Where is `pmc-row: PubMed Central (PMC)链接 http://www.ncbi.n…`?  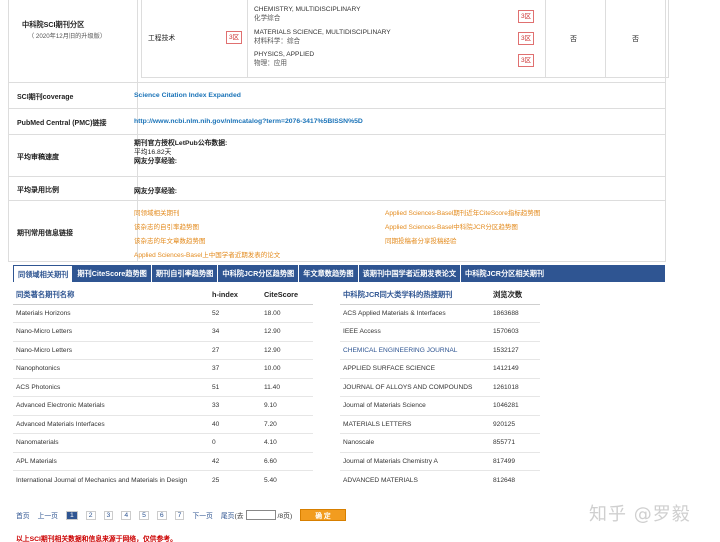 pmc-row: PubMed Central (PMC)链接 http://www.ncbi.n… is located at coordinates (337, 121).